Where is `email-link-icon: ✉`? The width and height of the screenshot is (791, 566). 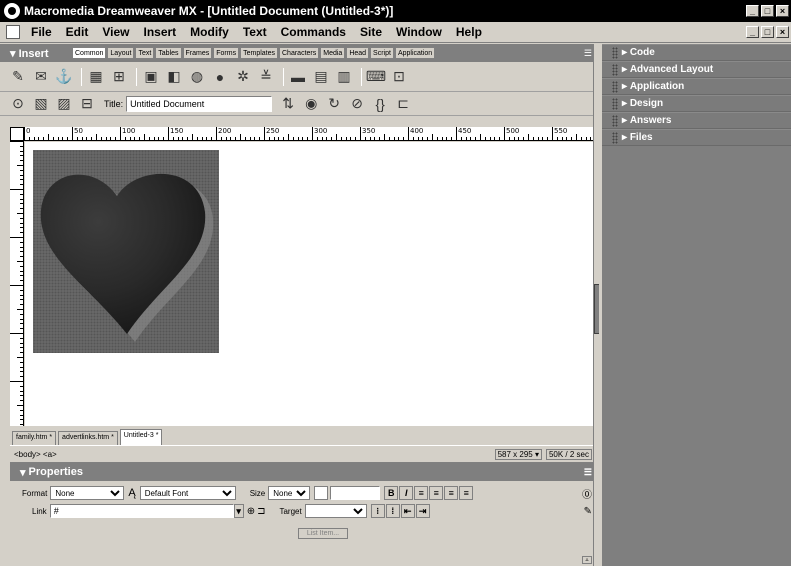
email-link-icon: ✉ is located at coordinates (41, 77).